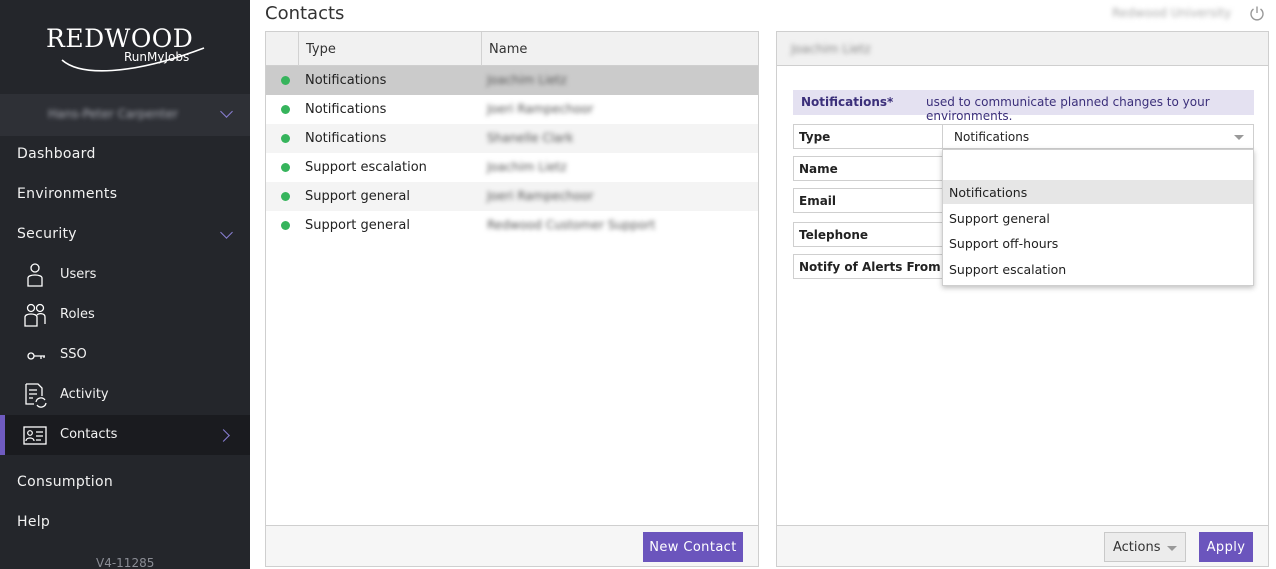 Image resolution: width=1276 pixels, height=569 pixels. What do you see at coordinates (125, 155) in the screenshot?
I see `nav-dashboard: Dashboard` at bounding box center [125, 155].